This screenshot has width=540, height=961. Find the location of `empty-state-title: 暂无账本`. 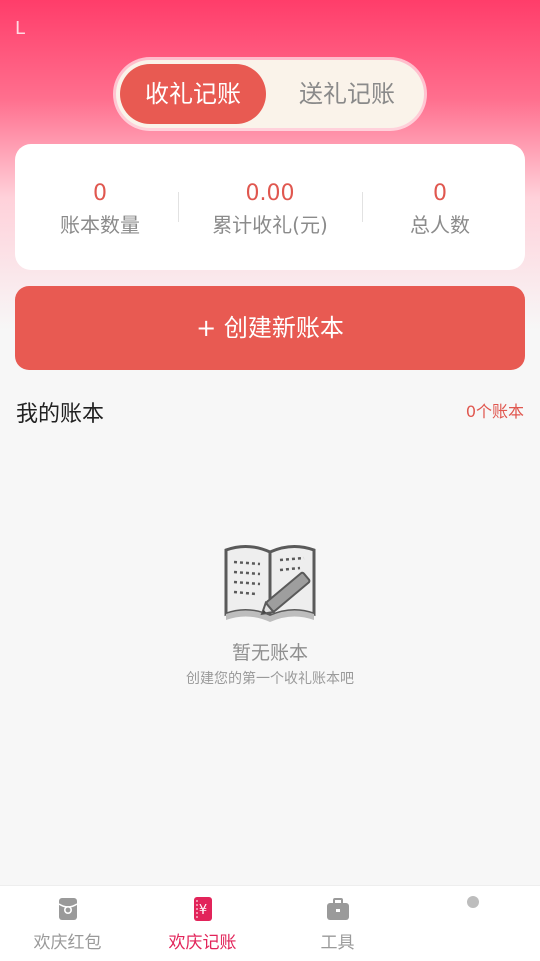

empty-state-title: 暂无账本 is located at coordinates (269, 653).